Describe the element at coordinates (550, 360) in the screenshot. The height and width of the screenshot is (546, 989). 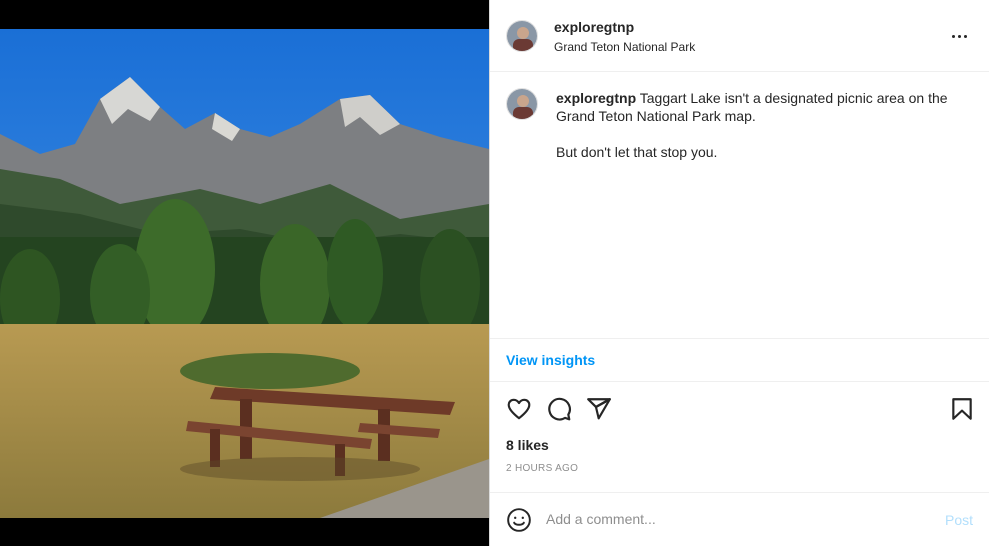
I see `view-insights-link: View insights` at that location.